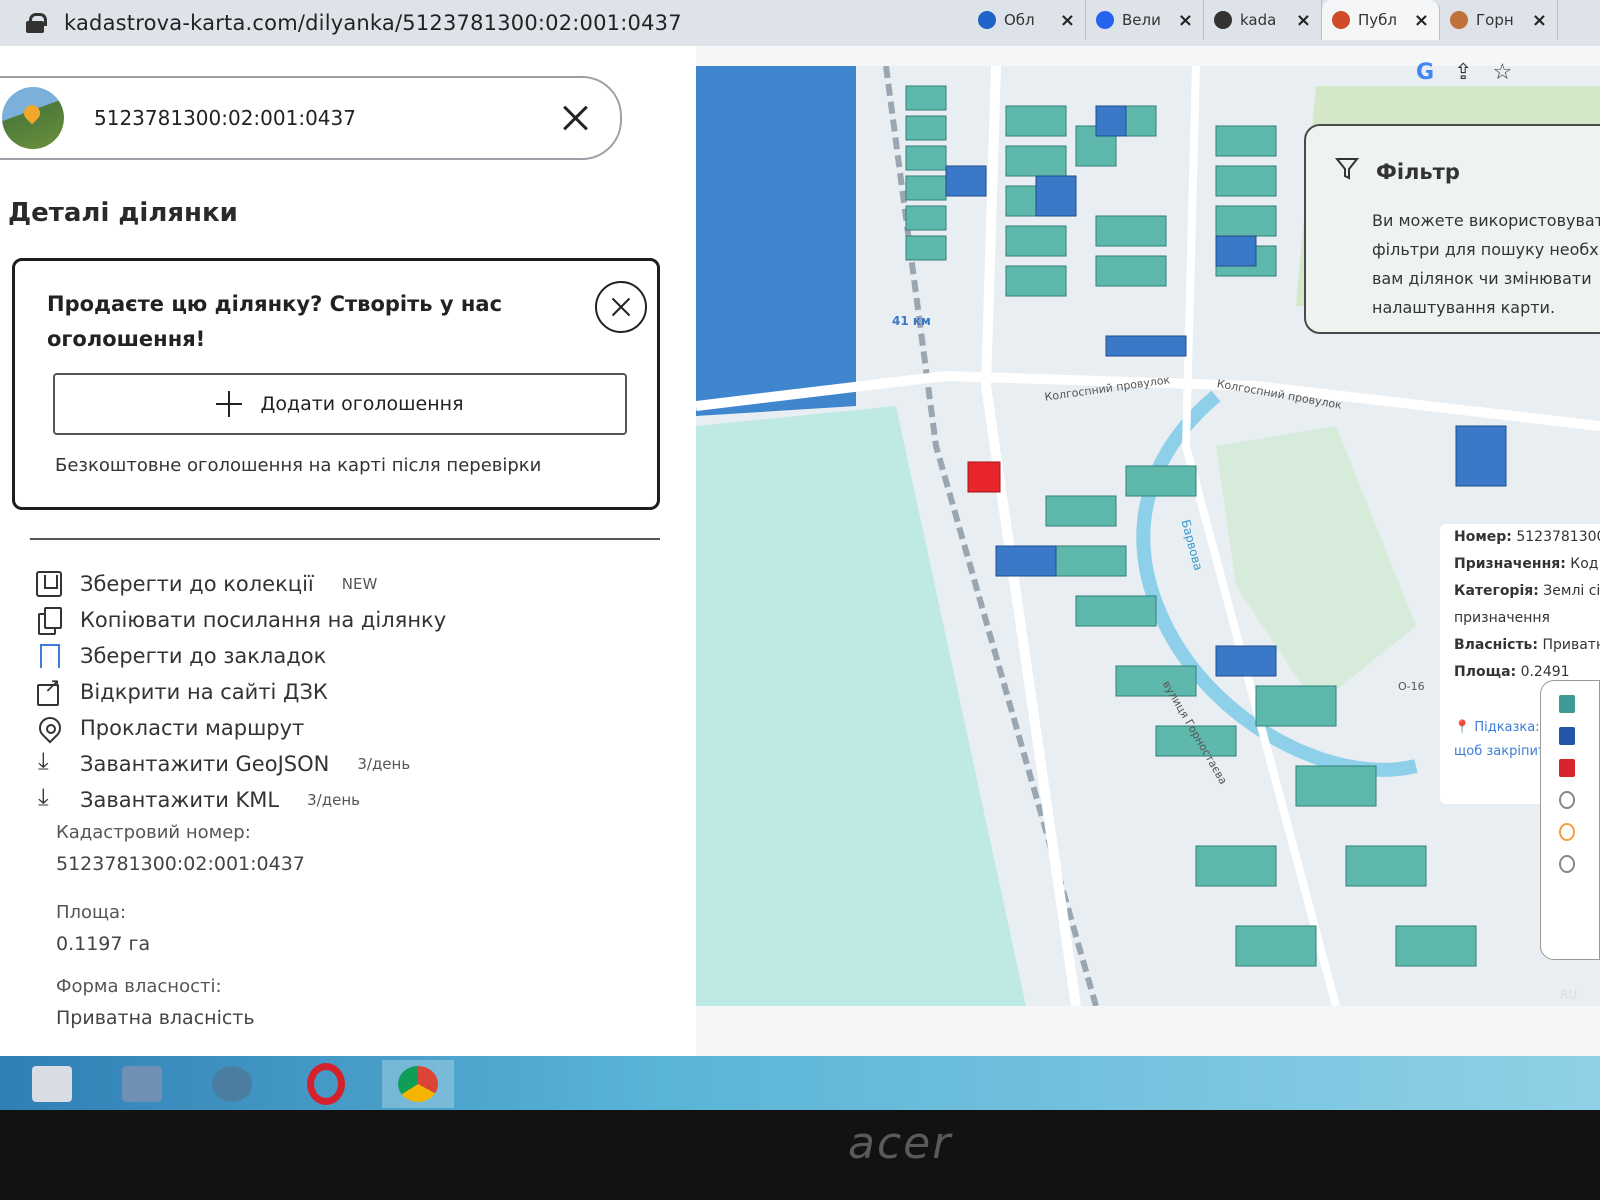 Image resolution: width=1600 pixels, height=1200 pixels. What do you see at coordinates (1027, 20) in the screenshot?
I see `browser-tab: Обл ×` at bounding box center [1027, 20].